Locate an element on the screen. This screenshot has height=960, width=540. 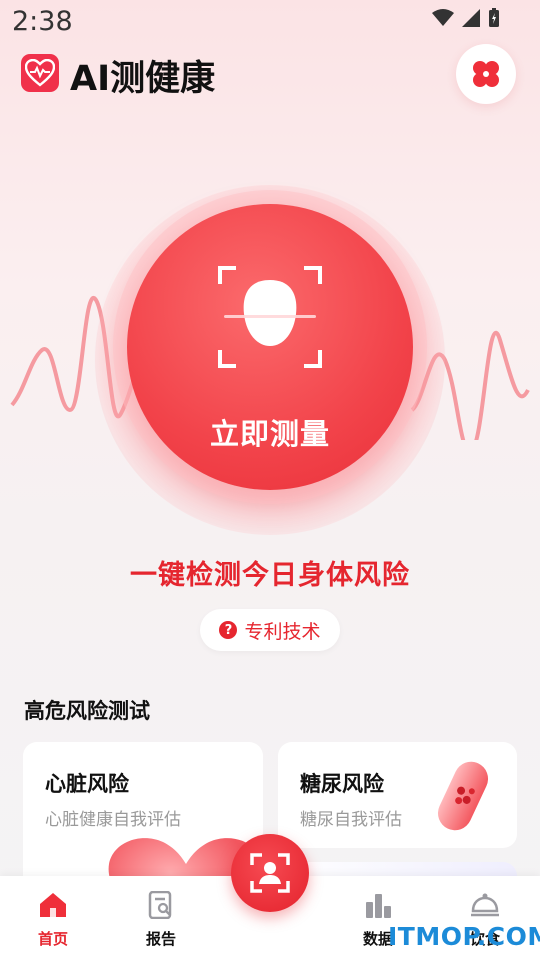
tab-label: 首页 is located at coordinates (52, 939).